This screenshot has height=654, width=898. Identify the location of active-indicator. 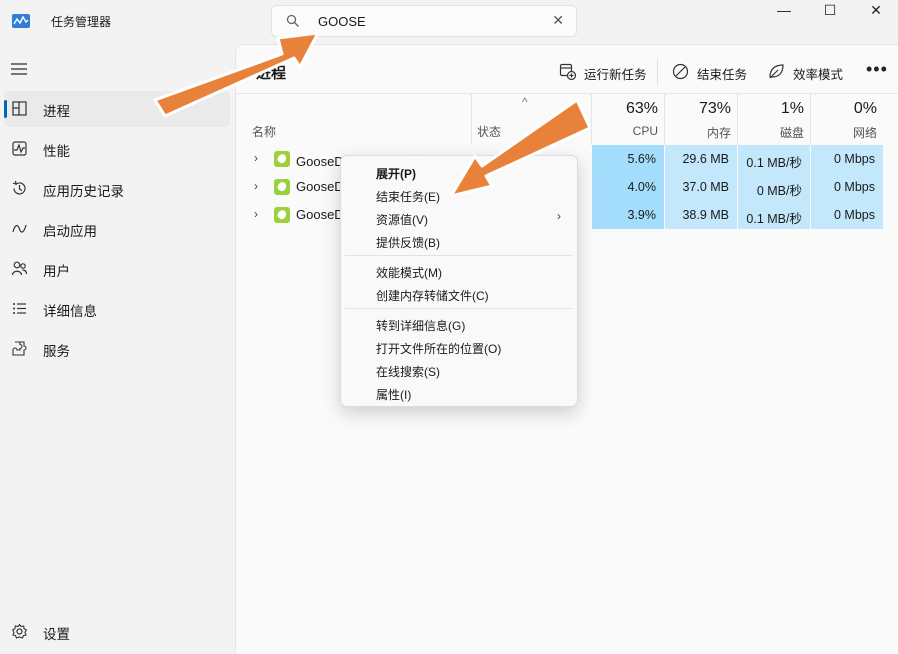
(5, 109).